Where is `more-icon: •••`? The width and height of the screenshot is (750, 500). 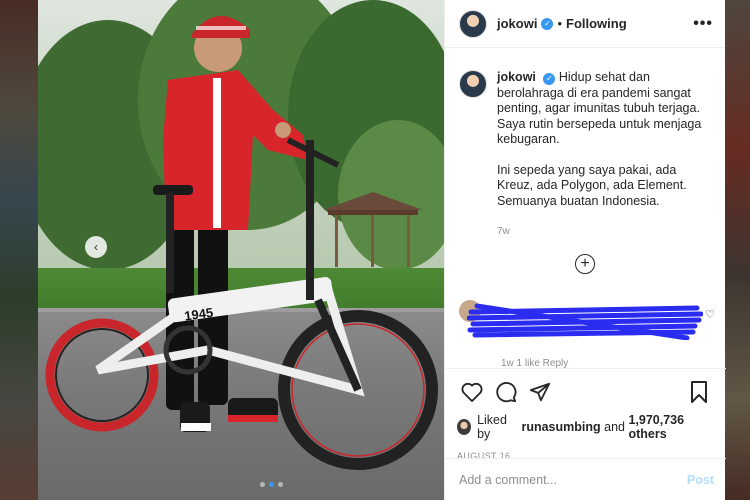 more-icon: ••• is located at coordinates (703, 24).